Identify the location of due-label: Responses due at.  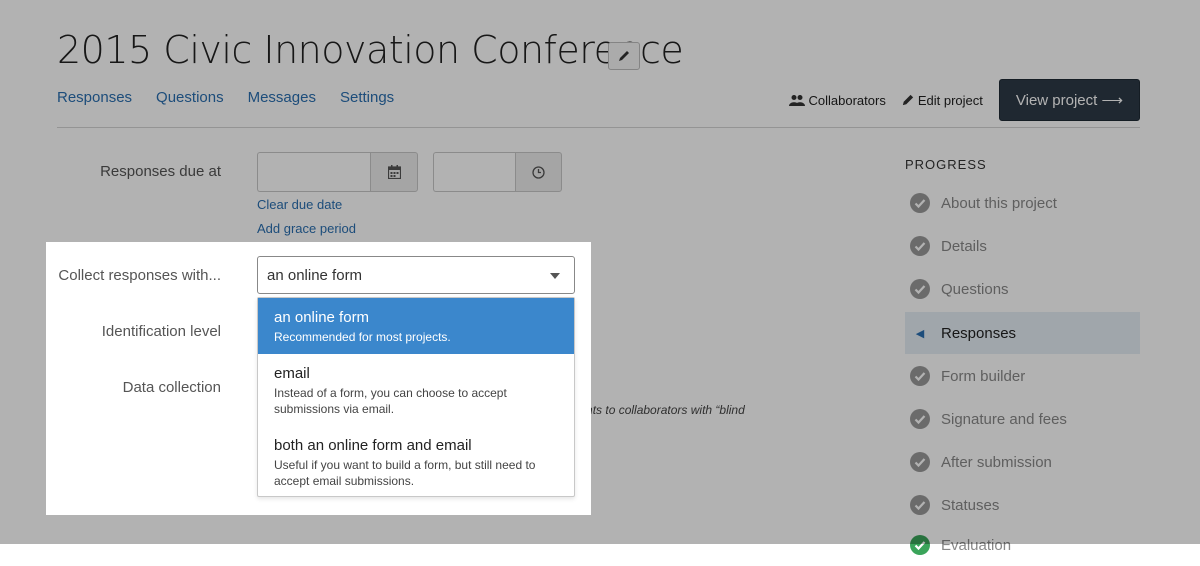
(160, 171).